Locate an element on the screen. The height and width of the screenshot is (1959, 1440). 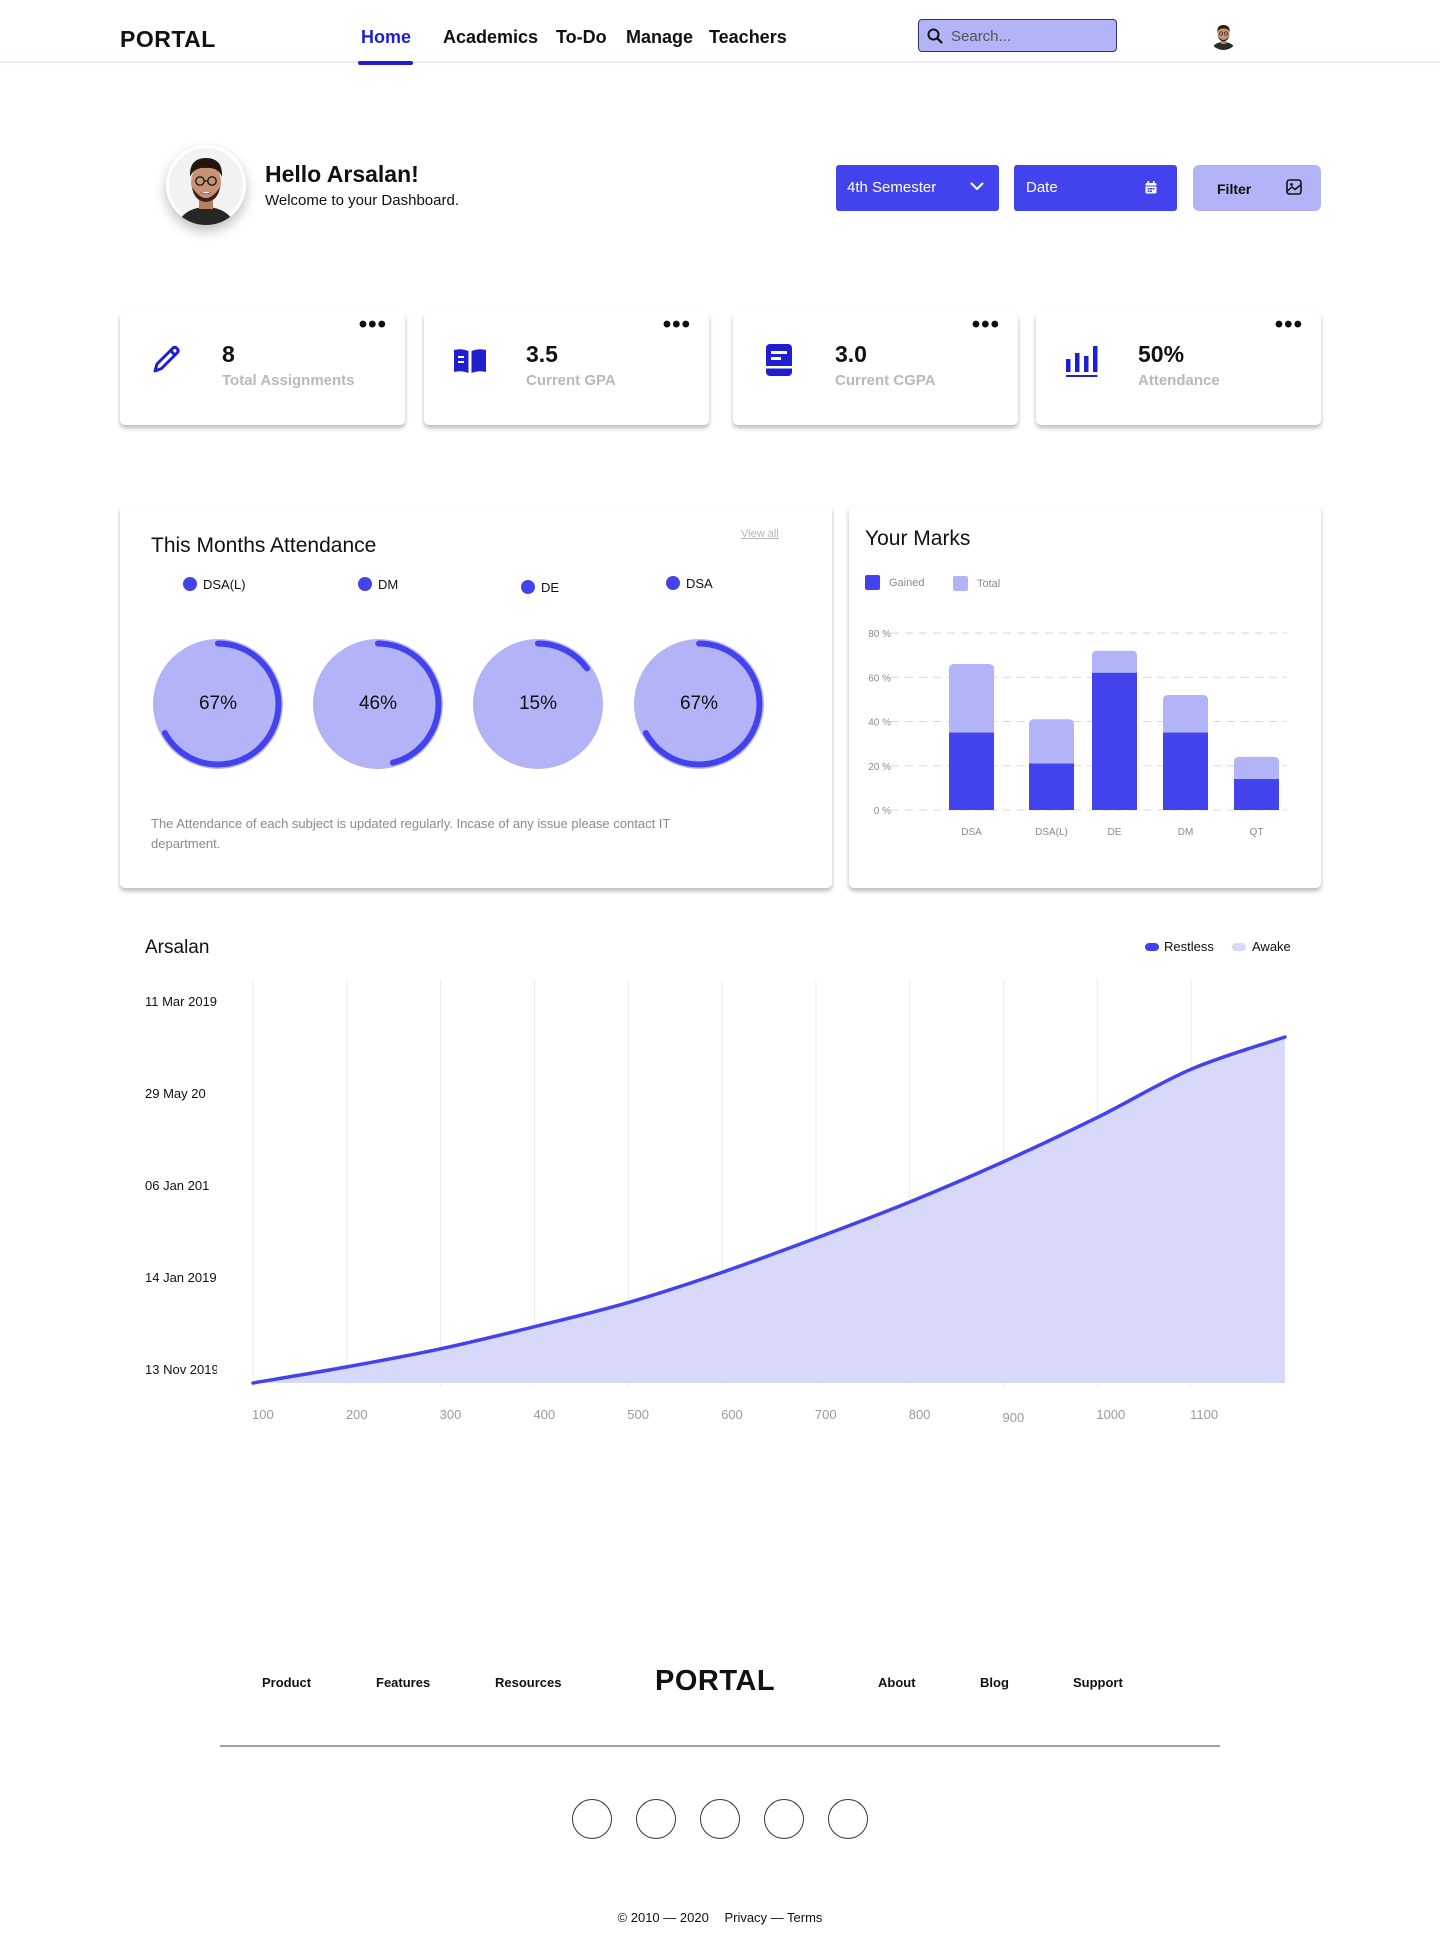
y-tick-label: 80 % is located at coordinates (879, 634).